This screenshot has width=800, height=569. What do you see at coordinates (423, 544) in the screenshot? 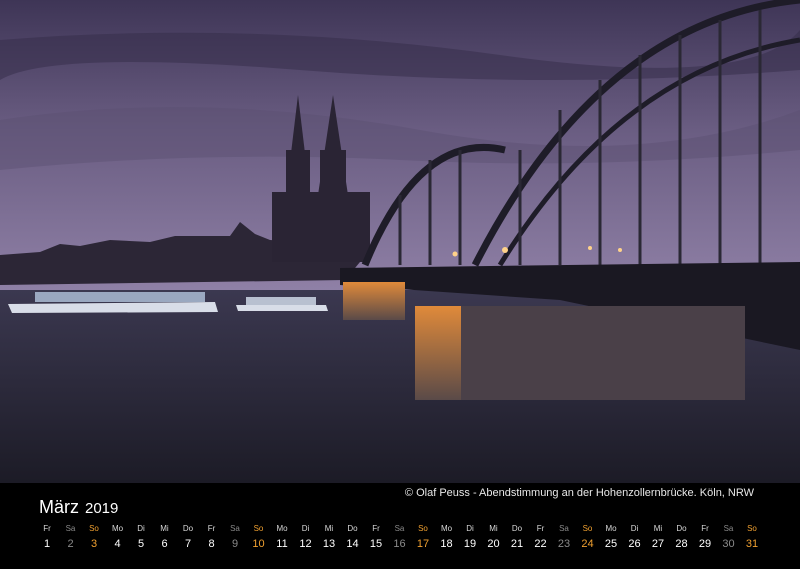
I see `day-number: 17` at bounding box center [423, 544].